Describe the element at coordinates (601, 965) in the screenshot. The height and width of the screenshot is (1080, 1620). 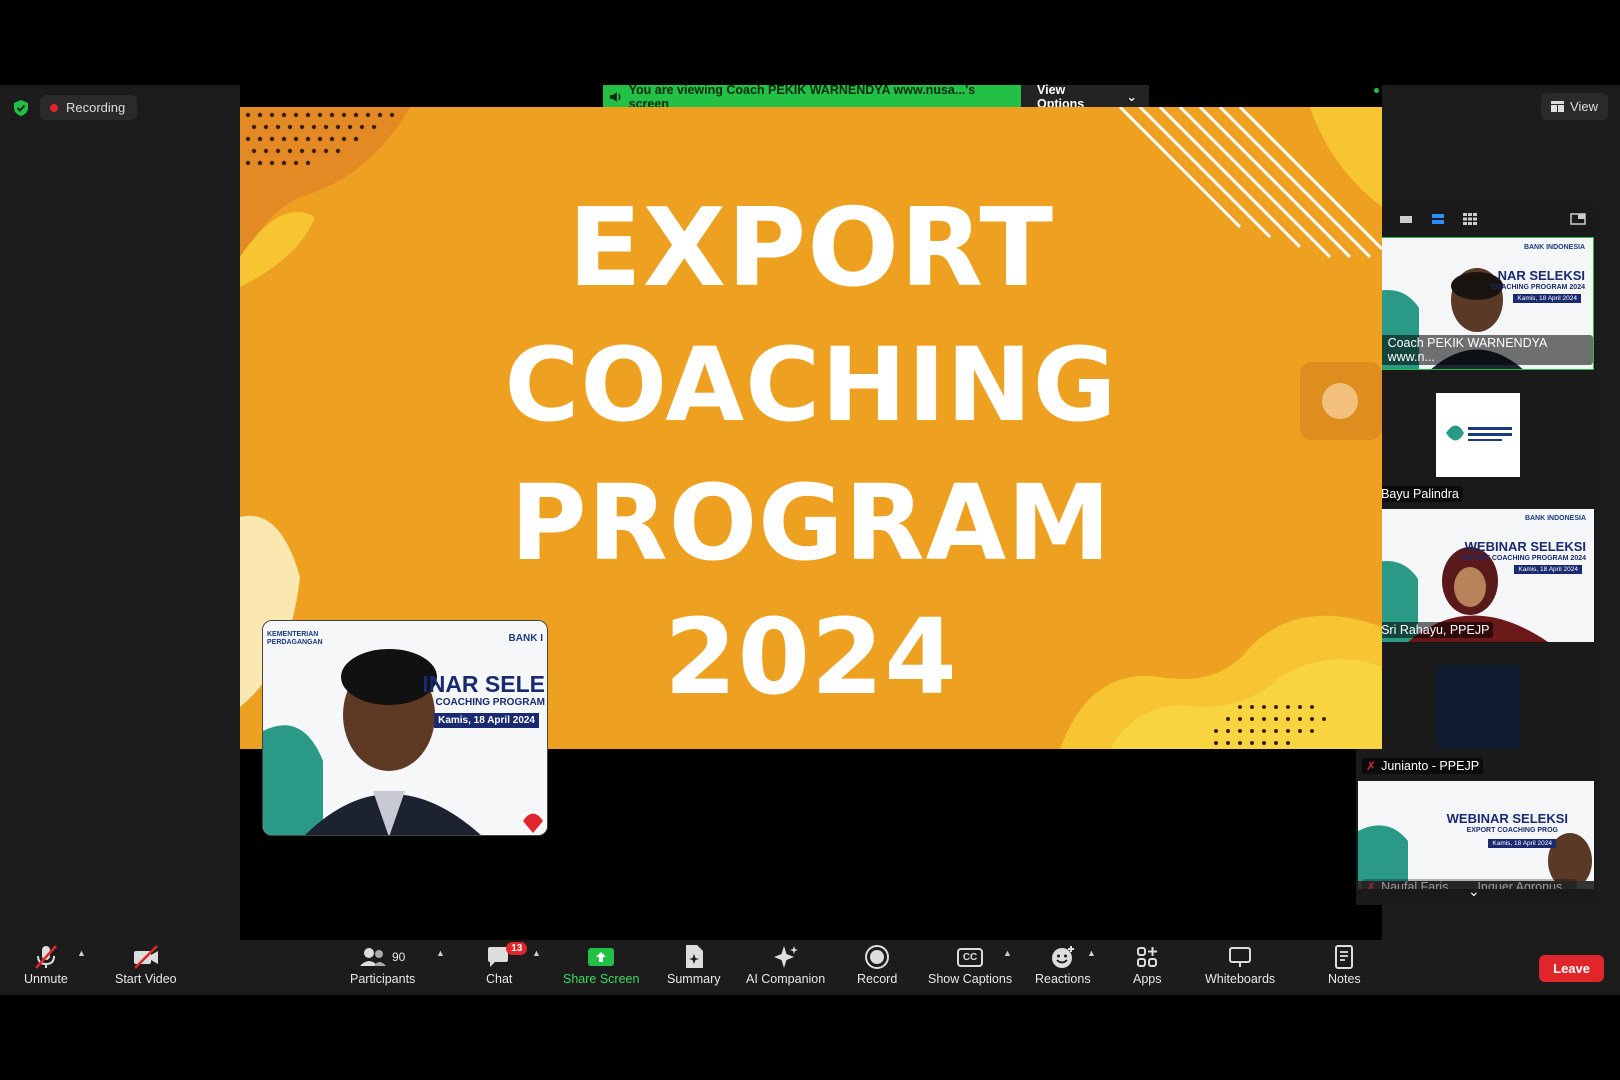
I see `share-screen-button: Share Screen` at that location.